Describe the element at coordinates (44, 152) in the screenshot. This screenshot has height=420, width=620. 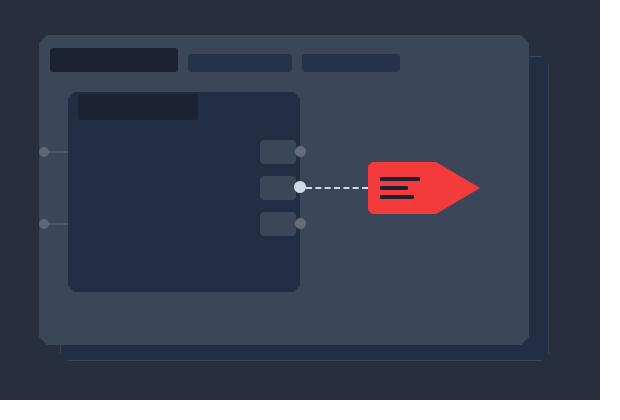
I see `input-port-top` at that location.